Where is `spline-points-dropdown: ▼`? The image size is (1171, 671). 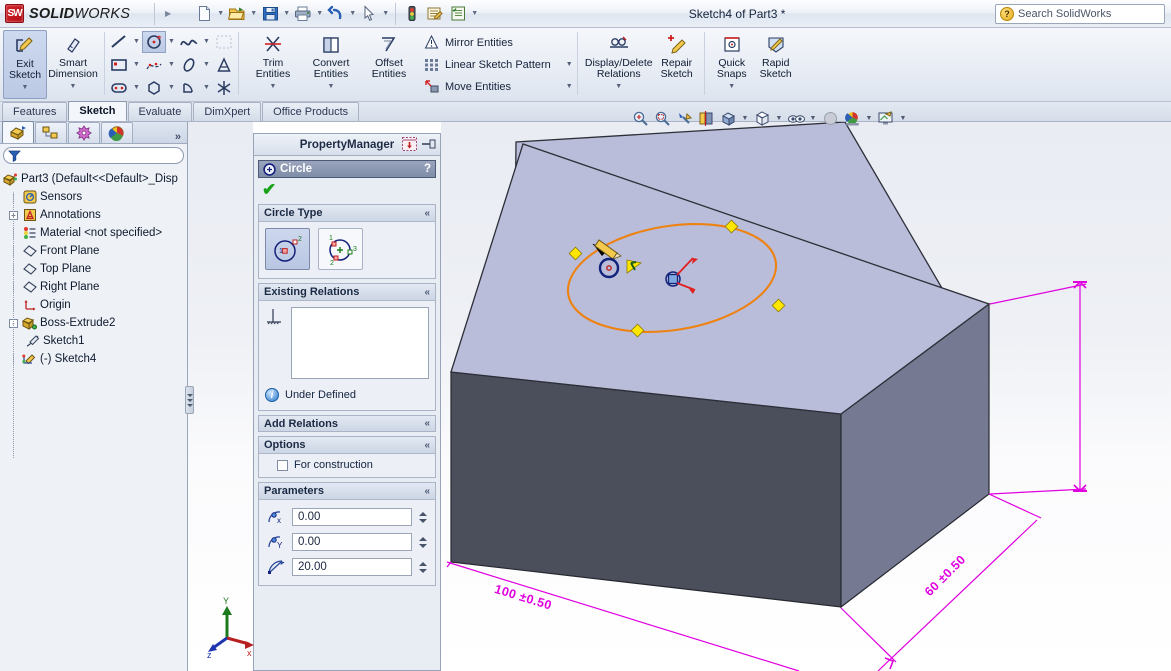 spline-points-dropdown: ▼ is located at coordinates (171, 65).